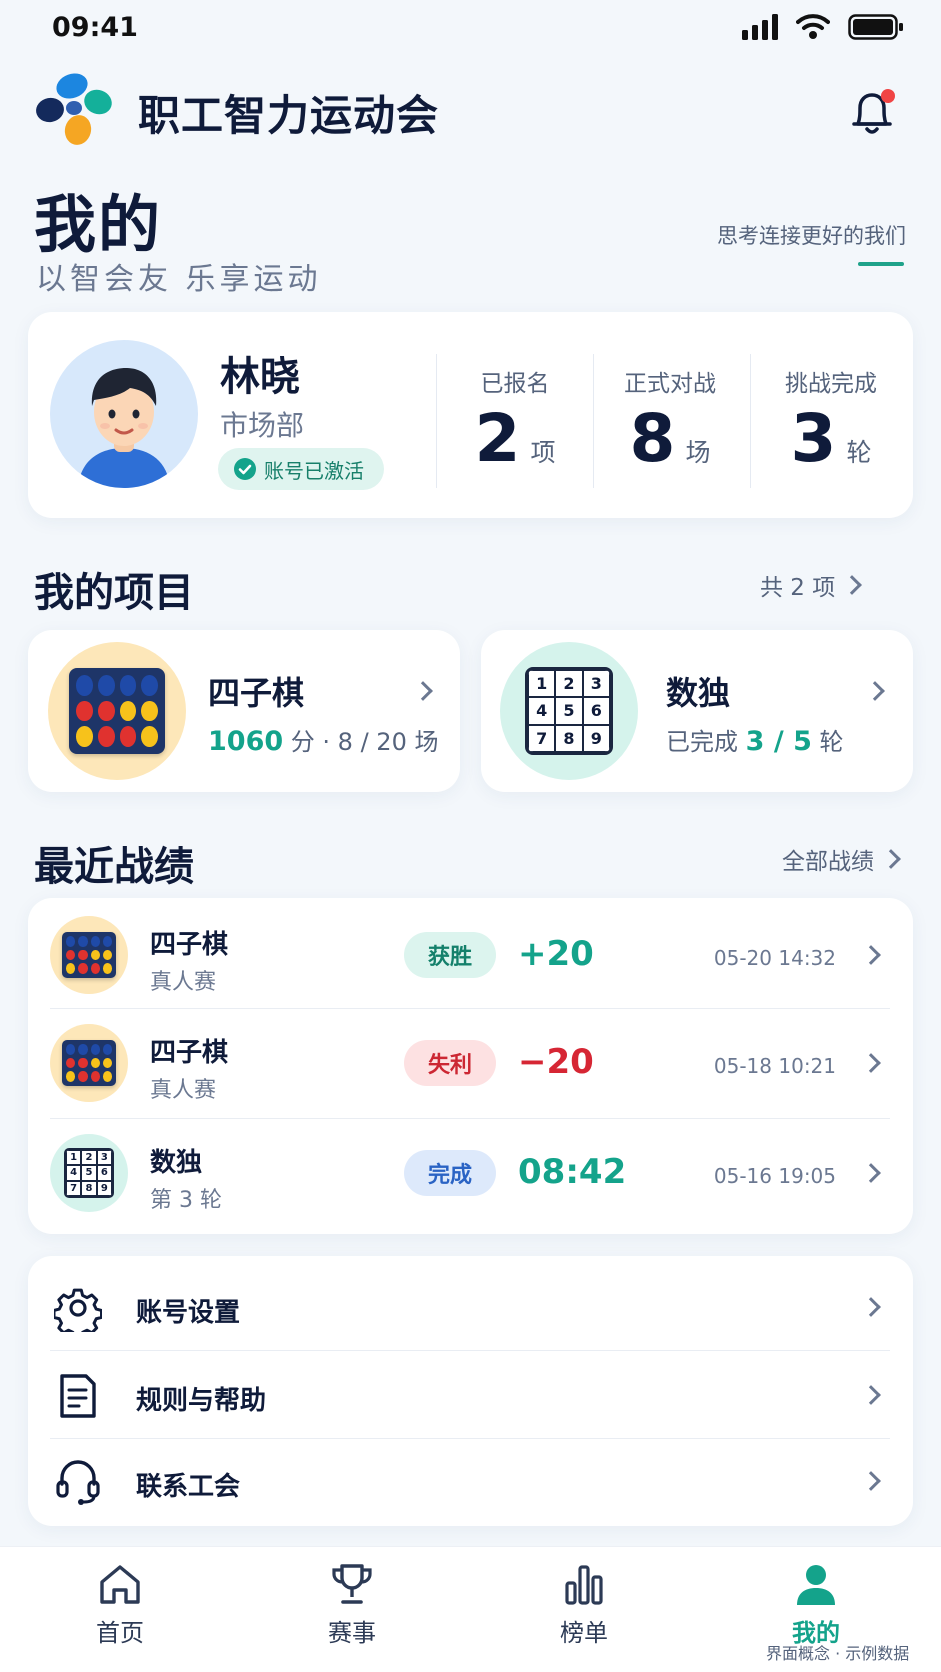  I want to click on menu-label: 规则与帮助, so click(201, 1401).